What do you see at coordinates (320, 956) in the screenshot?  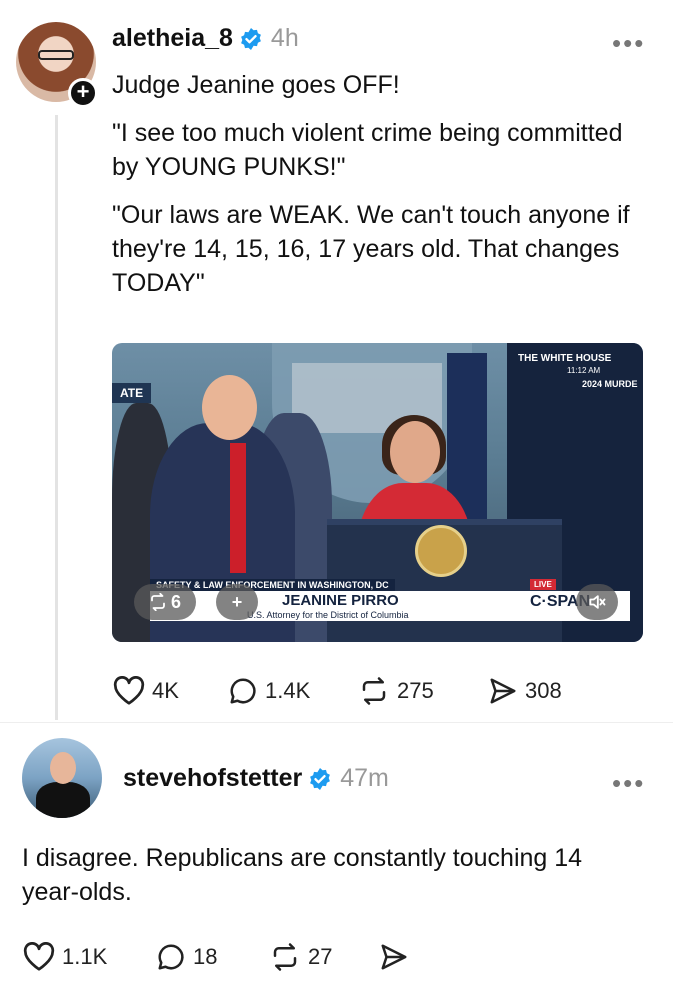 I see `repost-count: 27` at bounding box center [320, 956].